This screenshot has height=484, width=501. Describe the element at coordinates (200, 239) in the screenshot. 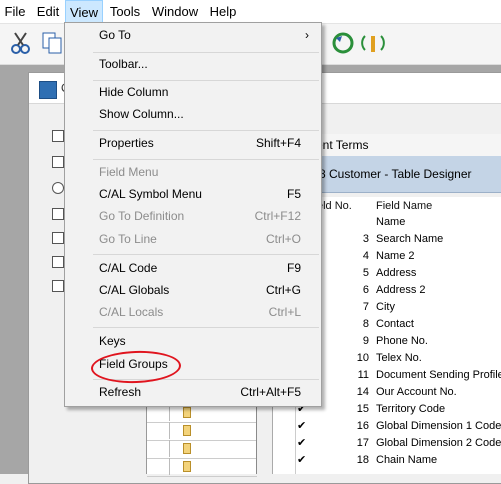

I see `menu-item-go-to-line: Go To Line Ctrl+O` at that location.